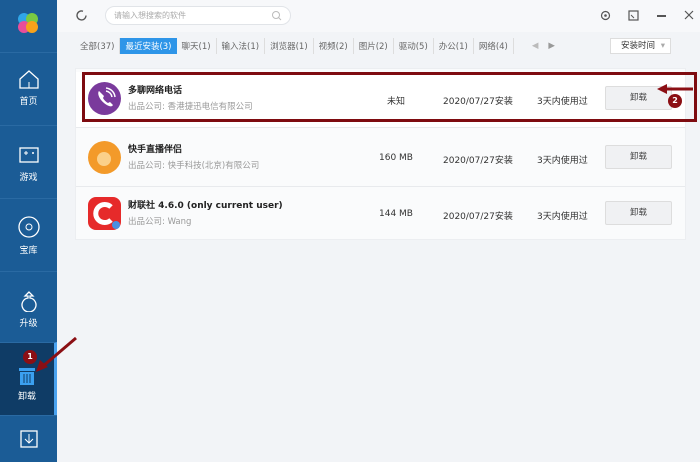  I want to click on tab-input: 输入法(1), so click(241, 46).